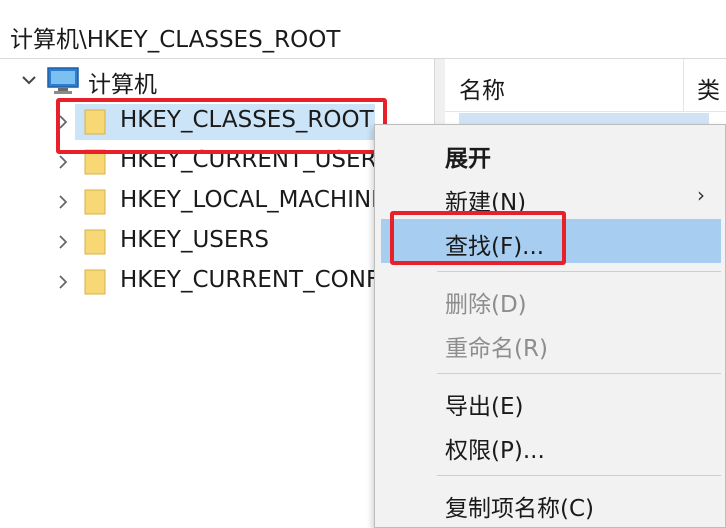  I want to click on menu-item-rename: 重命名(R), so click(551, 343).